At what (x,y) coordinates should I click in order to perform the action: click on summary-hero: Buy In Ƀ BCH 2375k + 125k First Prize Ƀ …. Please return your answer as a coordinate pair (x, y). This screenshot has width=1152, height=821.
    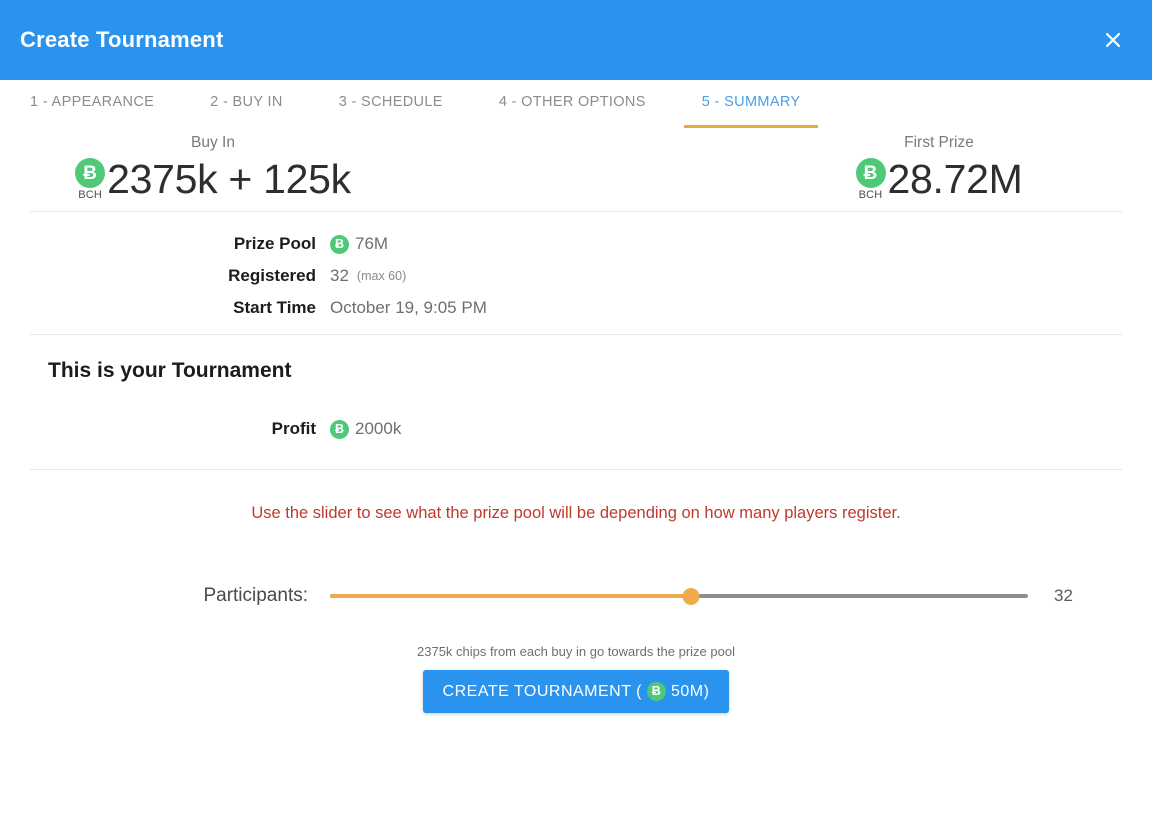
    Looking at the image, I should click on (576, 169).